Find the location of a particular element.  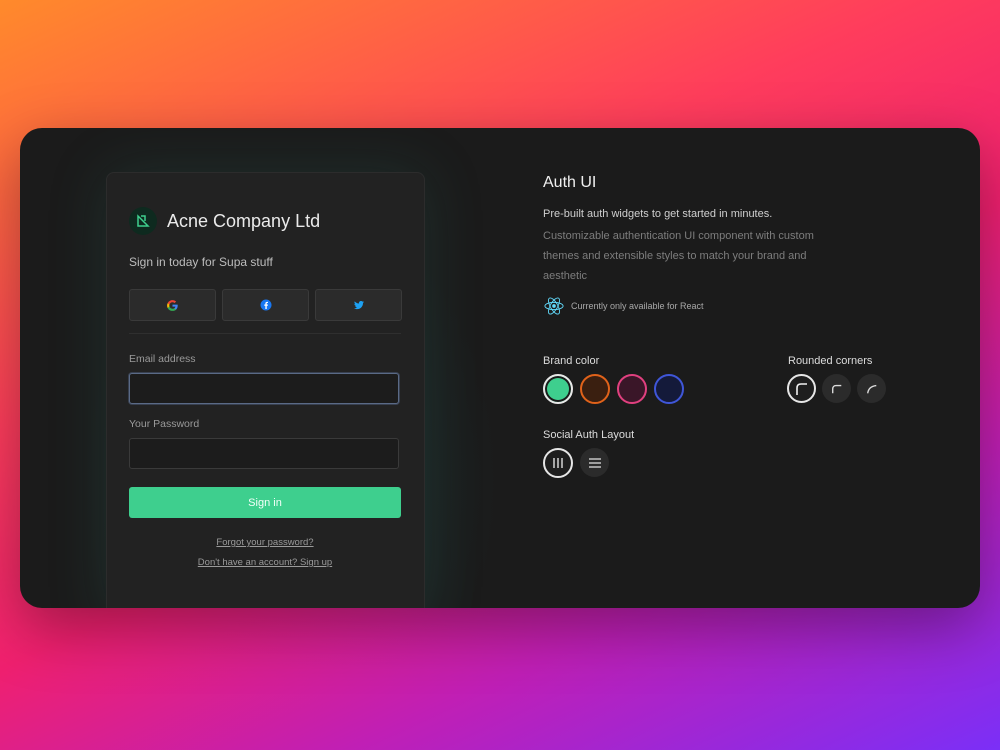

react-note: Currently only available for React is located at coordinates (623, 306).